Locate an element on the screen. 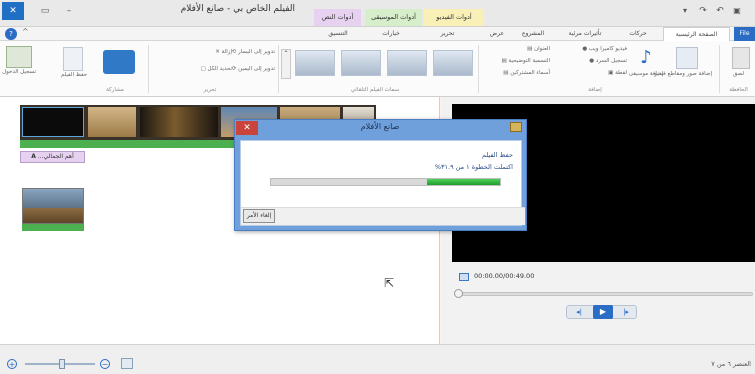 Image resolution: width=755 pixels, height=374 pixels. item-count: العنصر ٦ من ٧ is located at coordinates (731, 364).